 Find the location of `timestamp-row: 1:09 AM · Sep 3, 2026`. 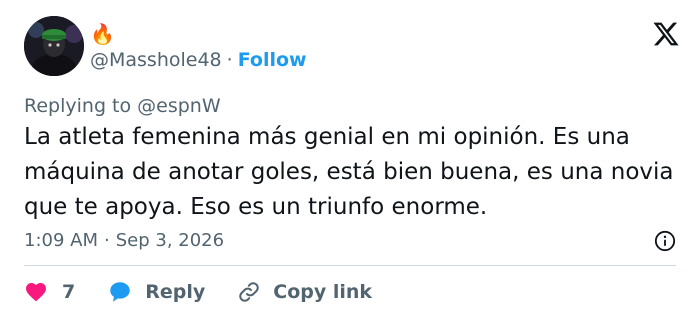

timestamp-row: 1:09 AM · Sep 3, 2026 is located at coordinates (124, 241).